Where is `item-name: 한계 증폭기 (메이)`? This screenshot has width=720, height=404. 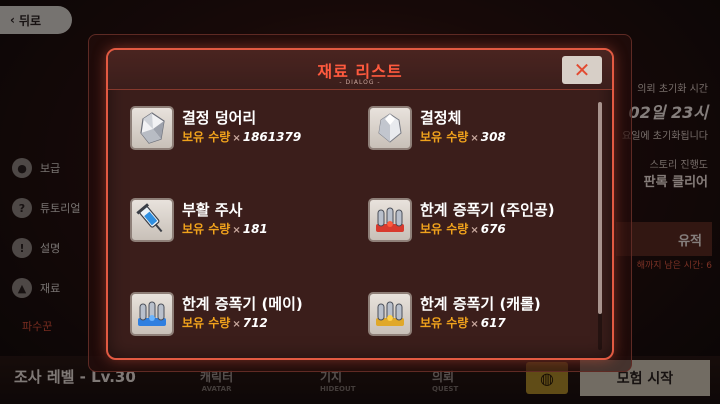 item-name: 한계 증폭기 (메이) is located at coordinates (242, 304).